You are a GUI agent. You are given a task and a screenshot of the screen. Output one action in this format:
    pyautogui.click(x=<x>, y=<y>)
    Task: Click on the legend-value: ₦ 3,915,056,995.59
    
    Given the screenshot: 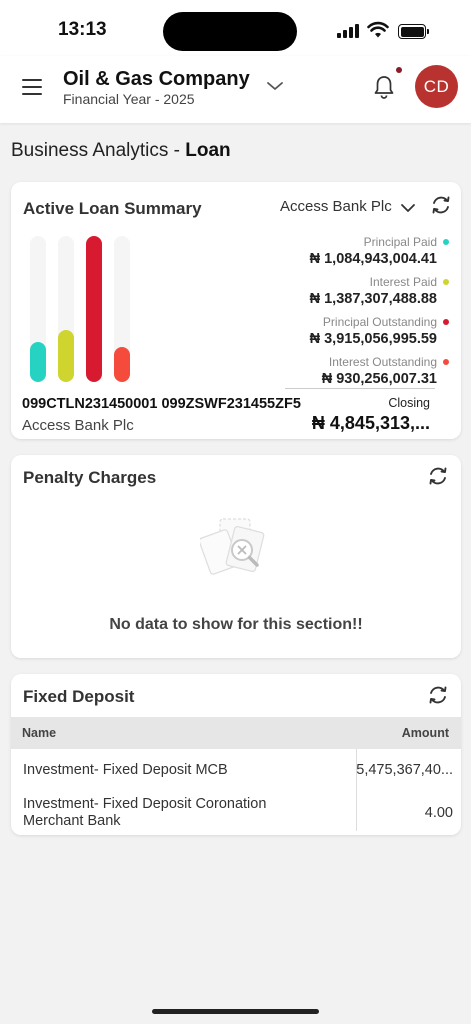 What is the action you would take?
    pyautogui.click(x=373, y=339)
    